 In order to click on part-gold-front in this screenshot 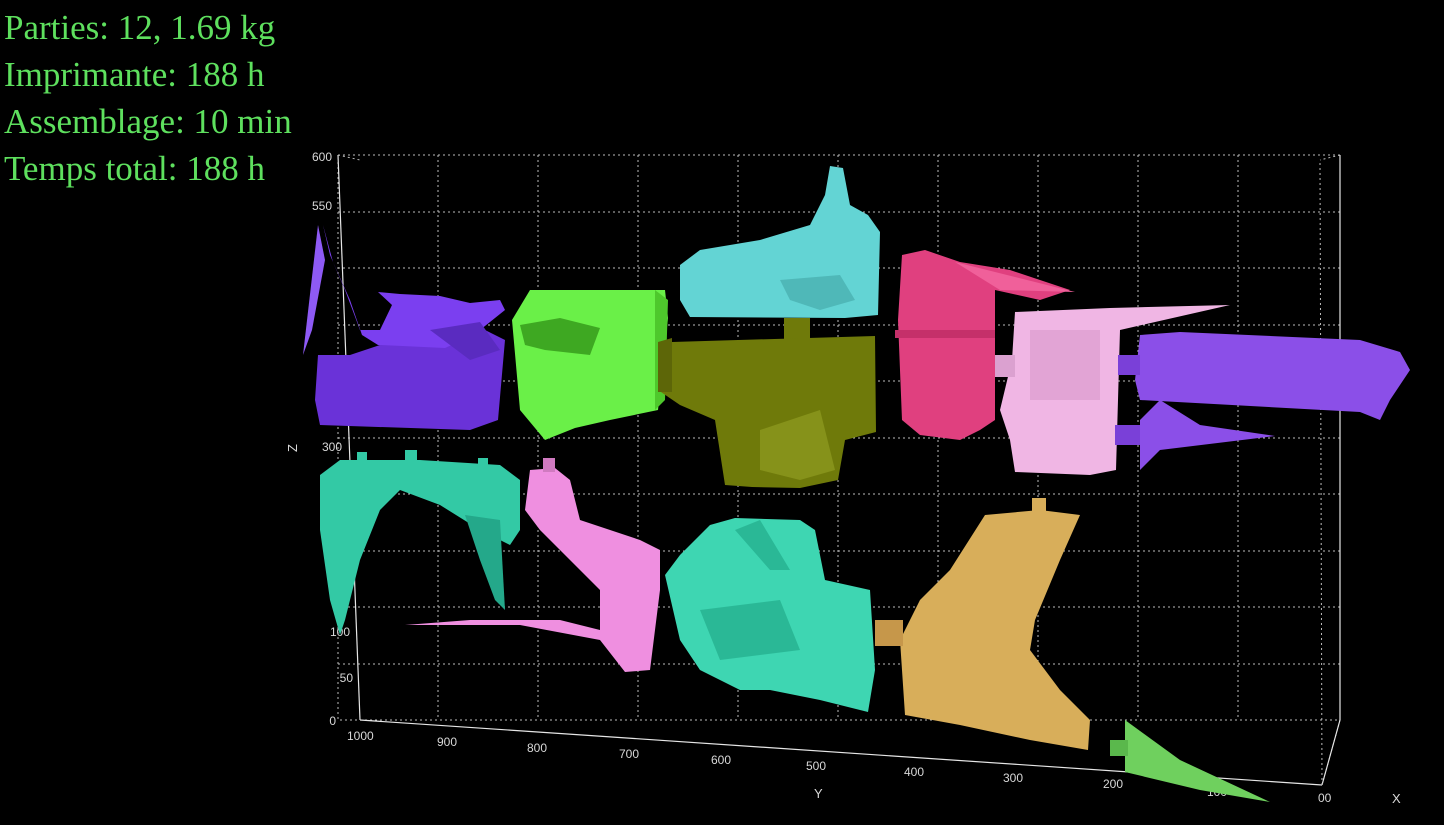, I will do `click(982, 624)`.